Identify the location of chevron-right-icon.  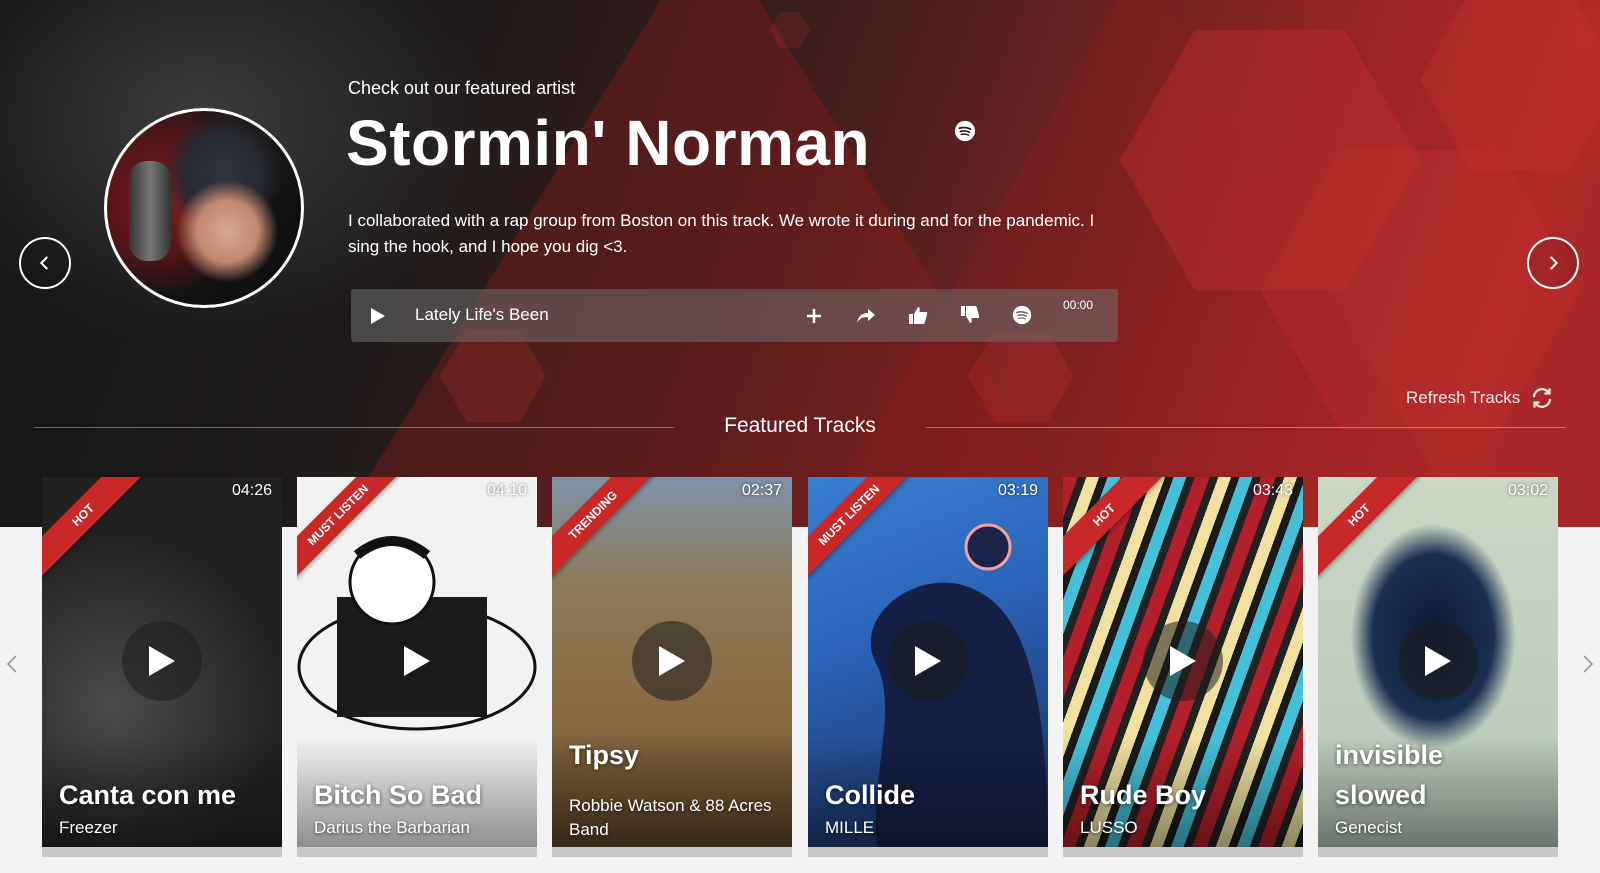
(1554, 263).